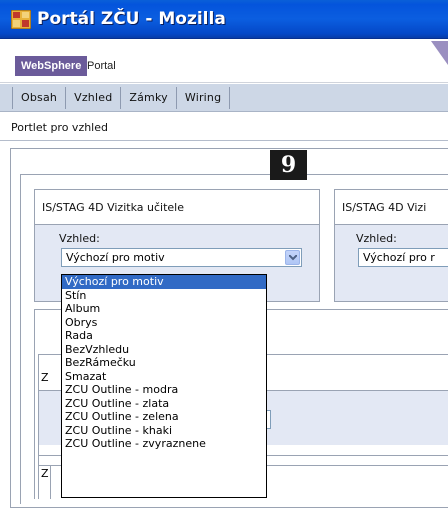 The image size is (448, 508). I want to click on dropdown-option-obrys: Obrys, so click(164, 323).